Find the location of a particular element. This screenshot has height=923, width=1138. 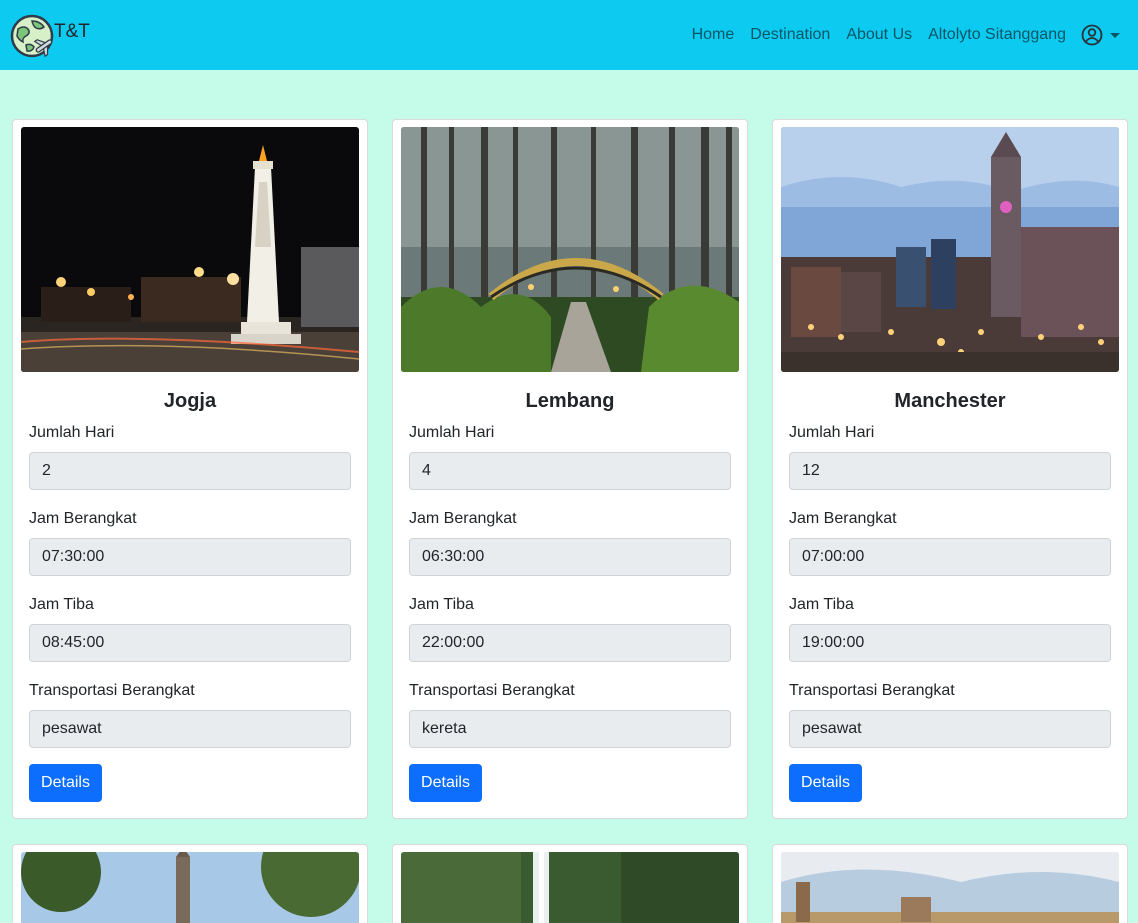

lembang-forest-image is located at coordinates (570, 249).